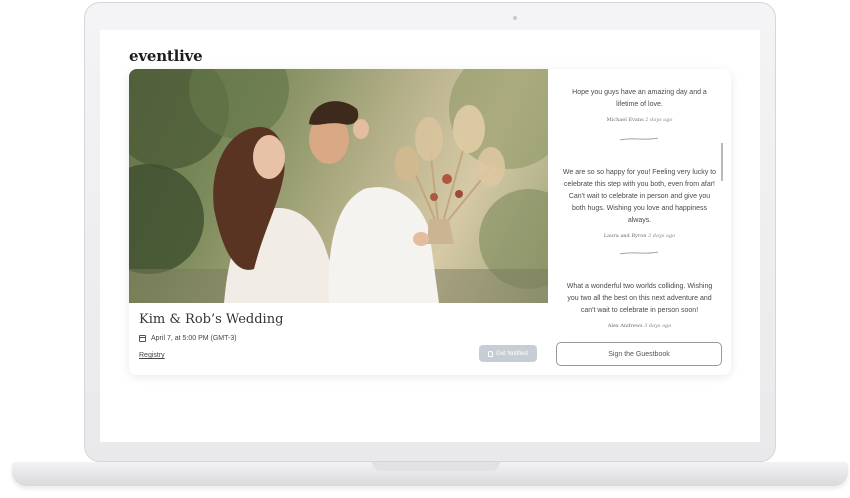 The height and width of the screenshot is (498, 850). I want to click on event-date-row: April 7, at 5:00 PM (GMT-3), so click(188, 338).